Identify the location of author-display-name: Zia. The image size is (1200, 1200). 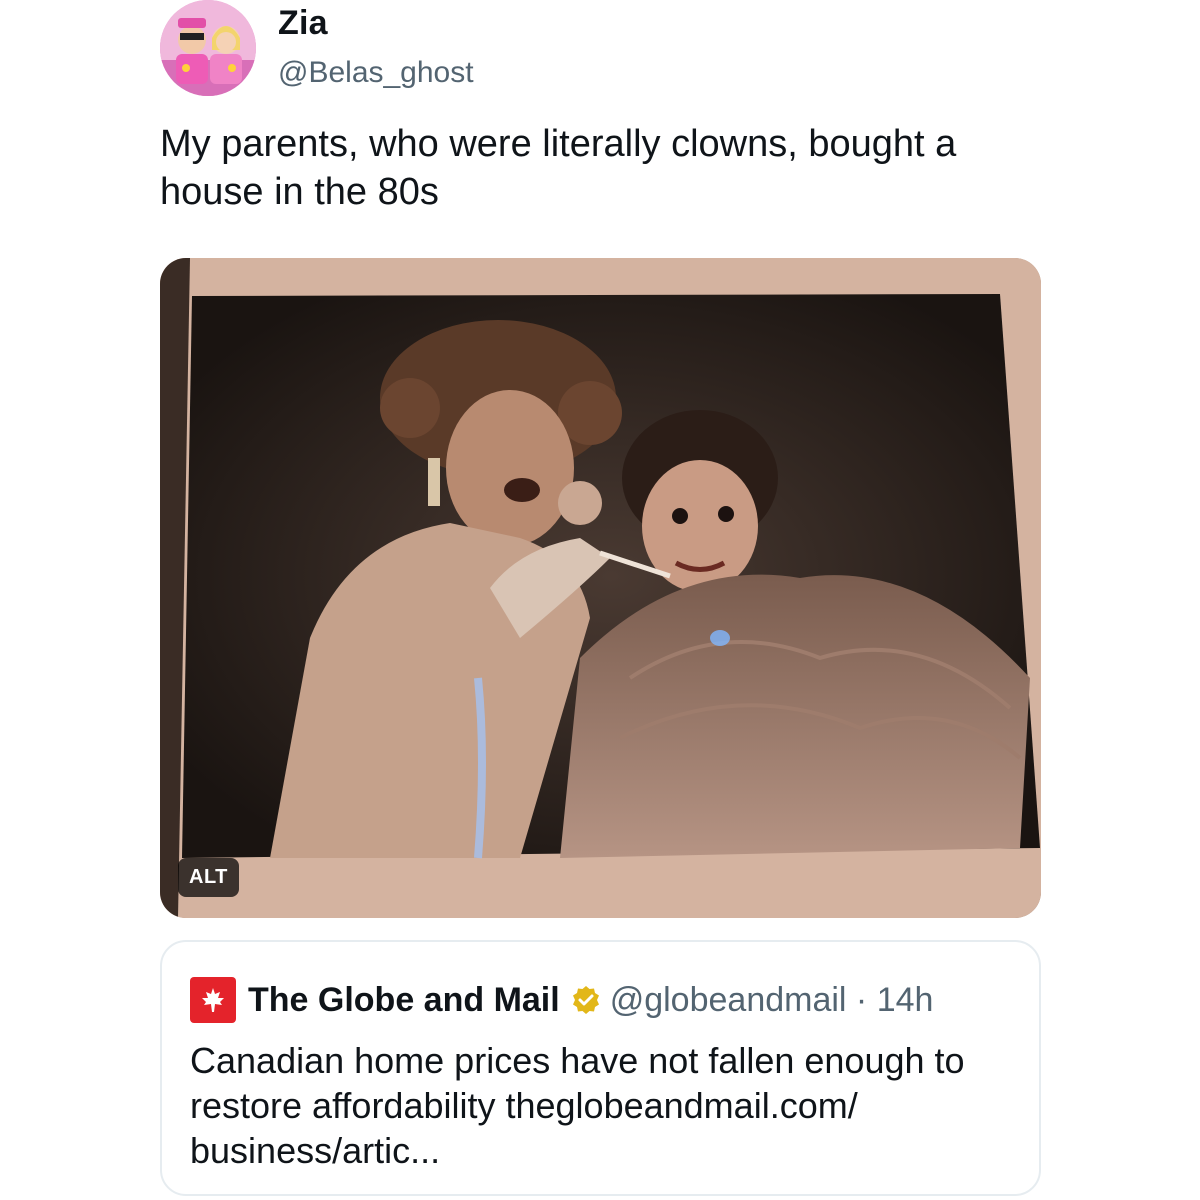
(303, 23).